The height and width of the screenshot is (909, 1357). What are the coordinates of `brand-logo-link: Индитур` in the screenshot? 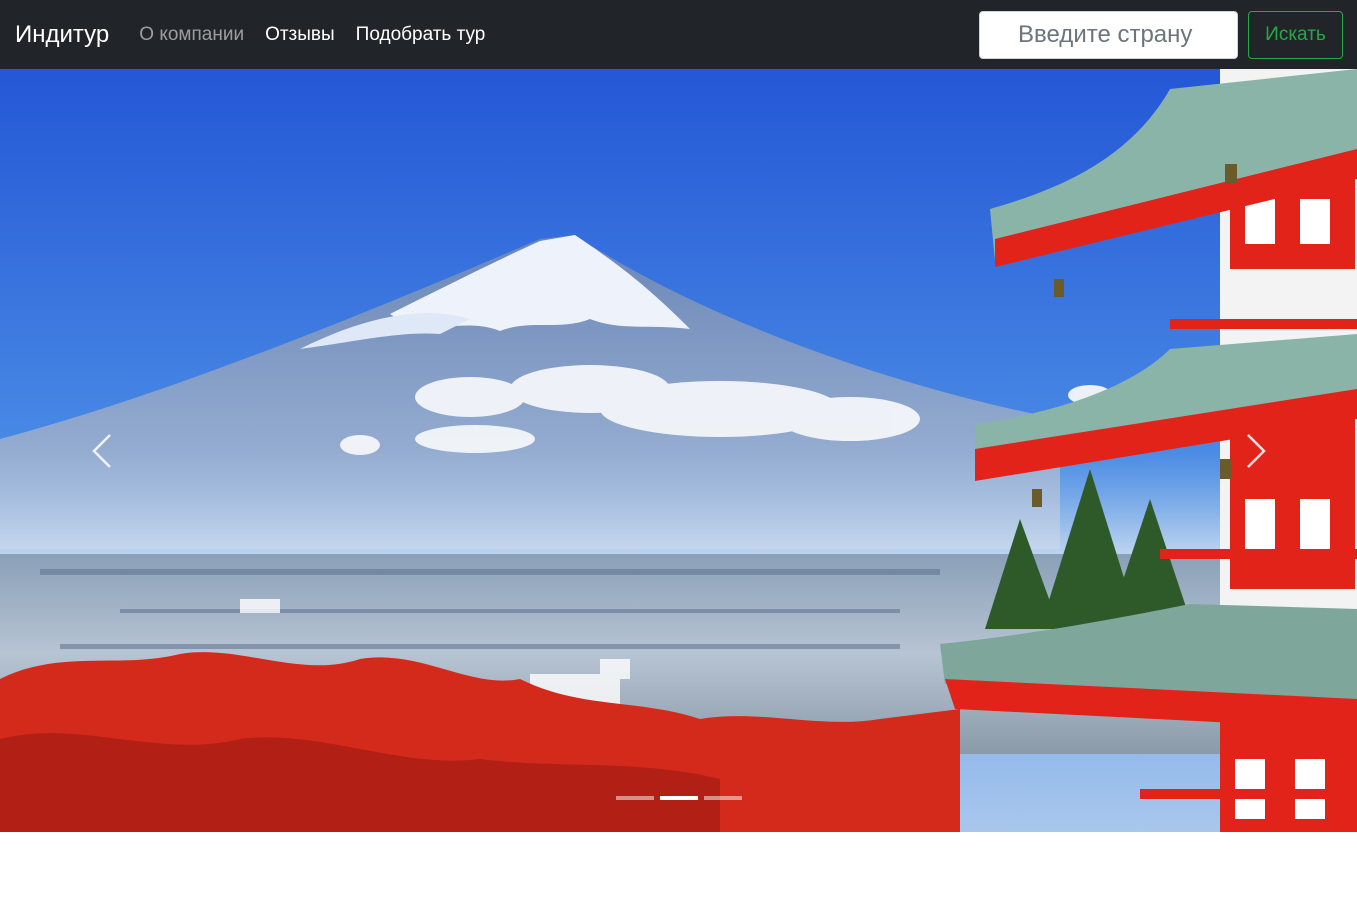 It's located at (62, 35).